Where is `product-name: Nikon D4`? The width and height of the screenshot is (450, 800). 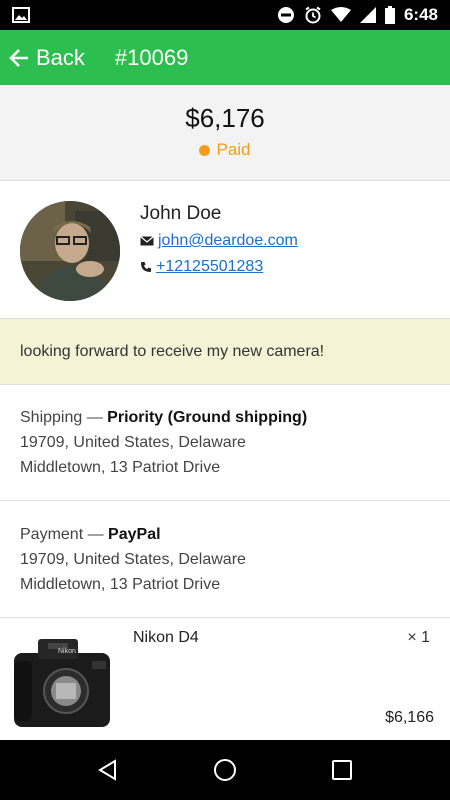
product-name: Nikon D4 is located at coordinates (166, 637).